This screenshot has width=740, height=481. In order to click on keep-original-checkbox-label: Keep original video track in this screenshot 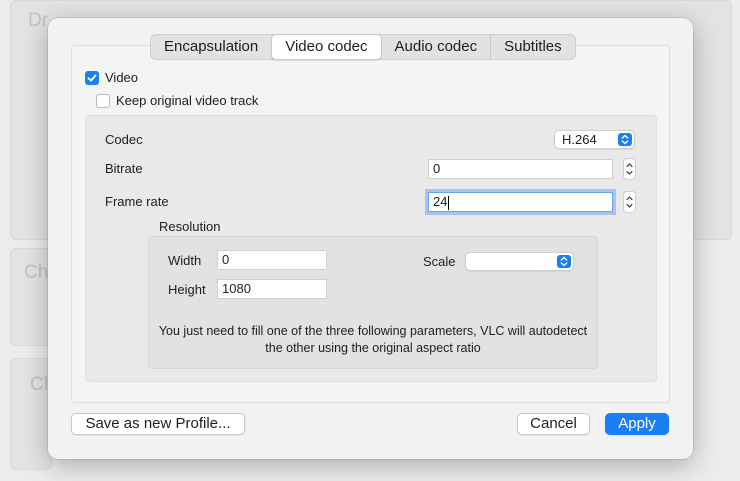, I will do `click(187, 100)`.